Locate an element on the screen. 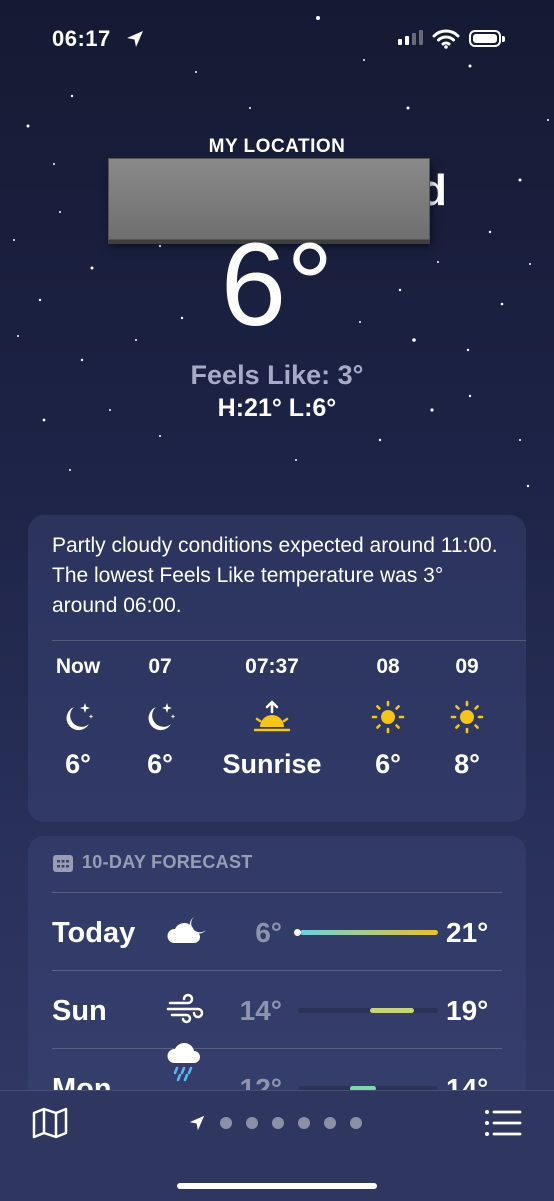 The image size is (554, 1201). high-temp: 21° is located at coordinates (467, 932).